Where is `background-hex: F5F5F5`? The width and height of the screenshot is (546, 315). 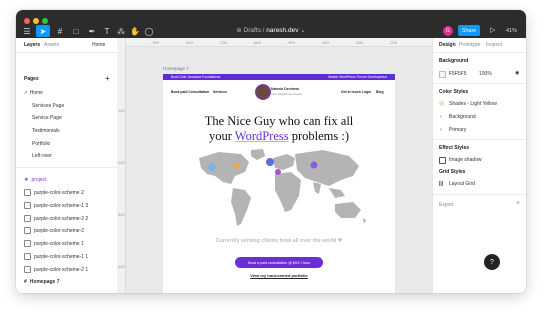 background-hex: F5F5F5 is located at coordinates (458, 74).